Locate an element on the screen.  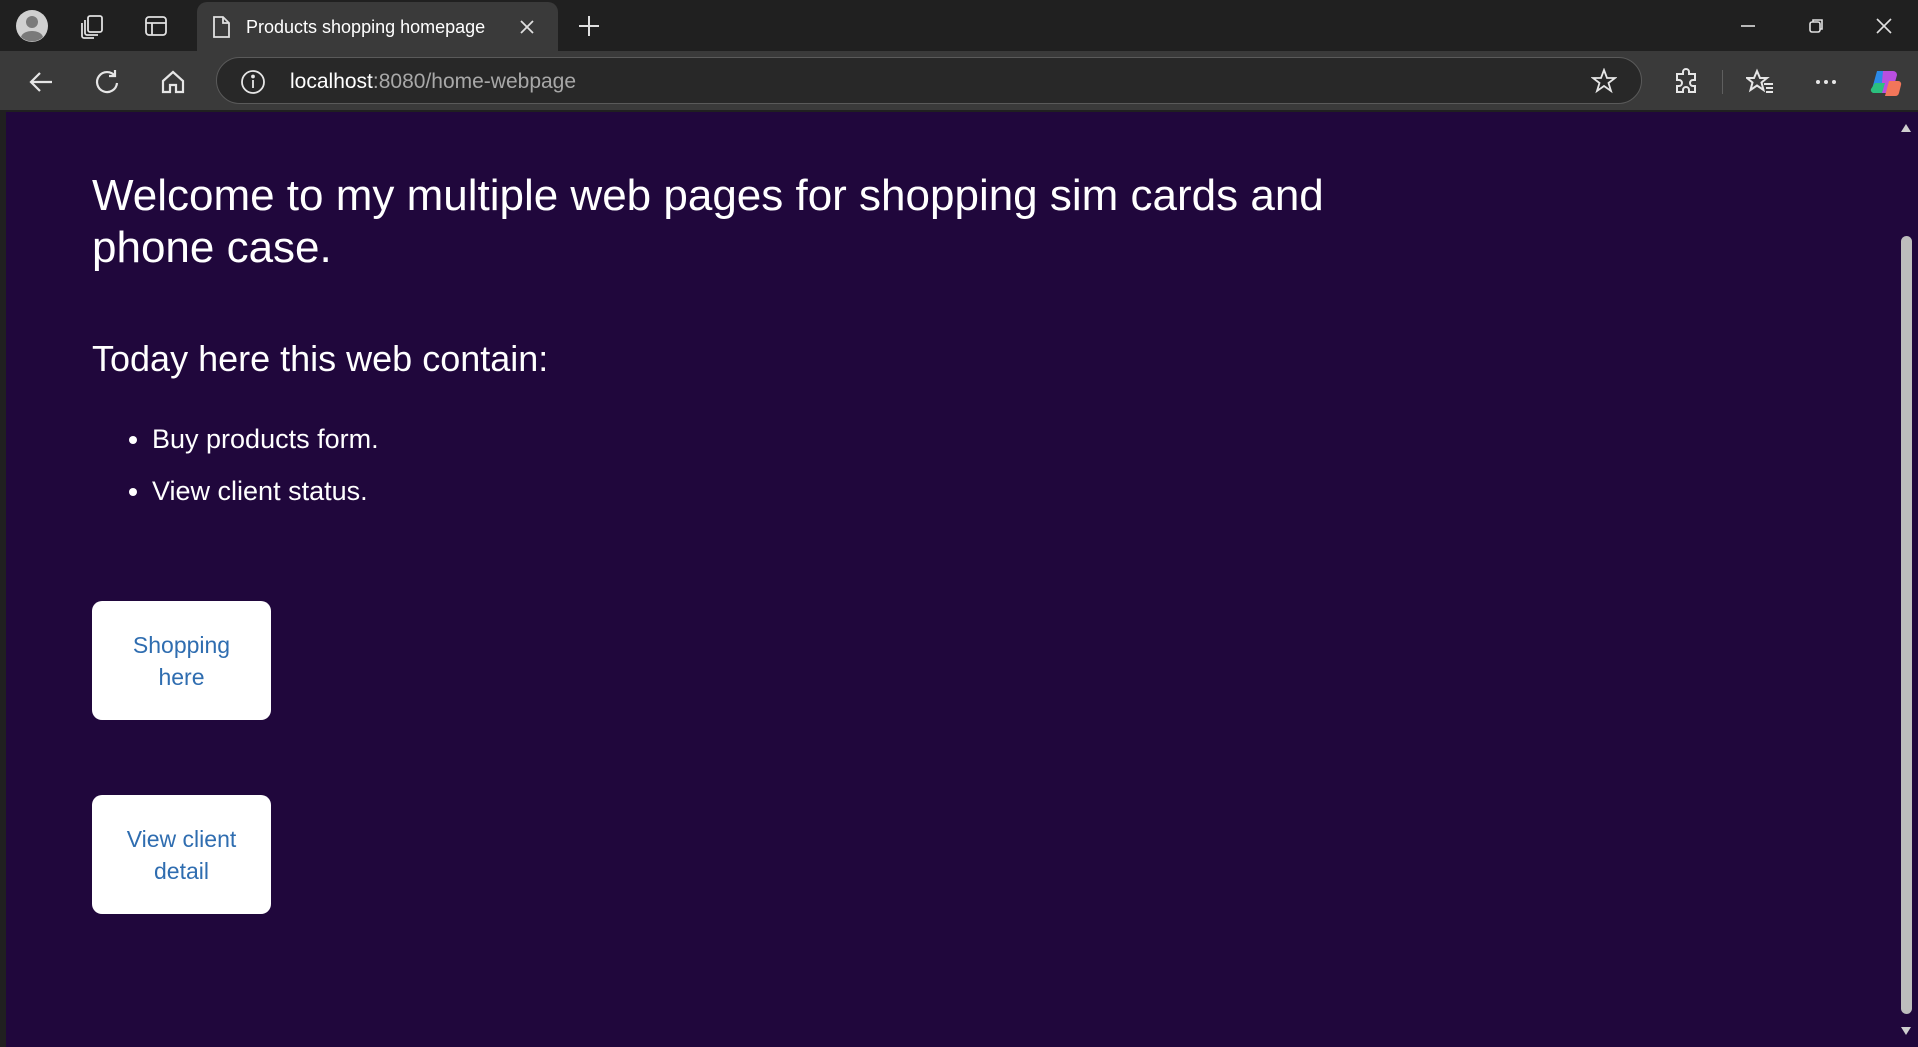
view-client-detail-label: View client detail is located at coordinates (181, 854).